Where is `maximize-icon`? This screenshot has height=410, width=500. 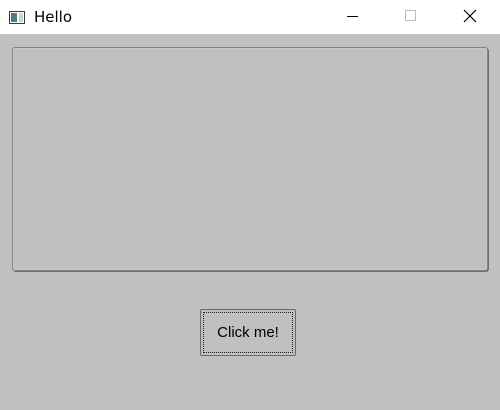
maximize-icon is located at coordinates (410, 15).